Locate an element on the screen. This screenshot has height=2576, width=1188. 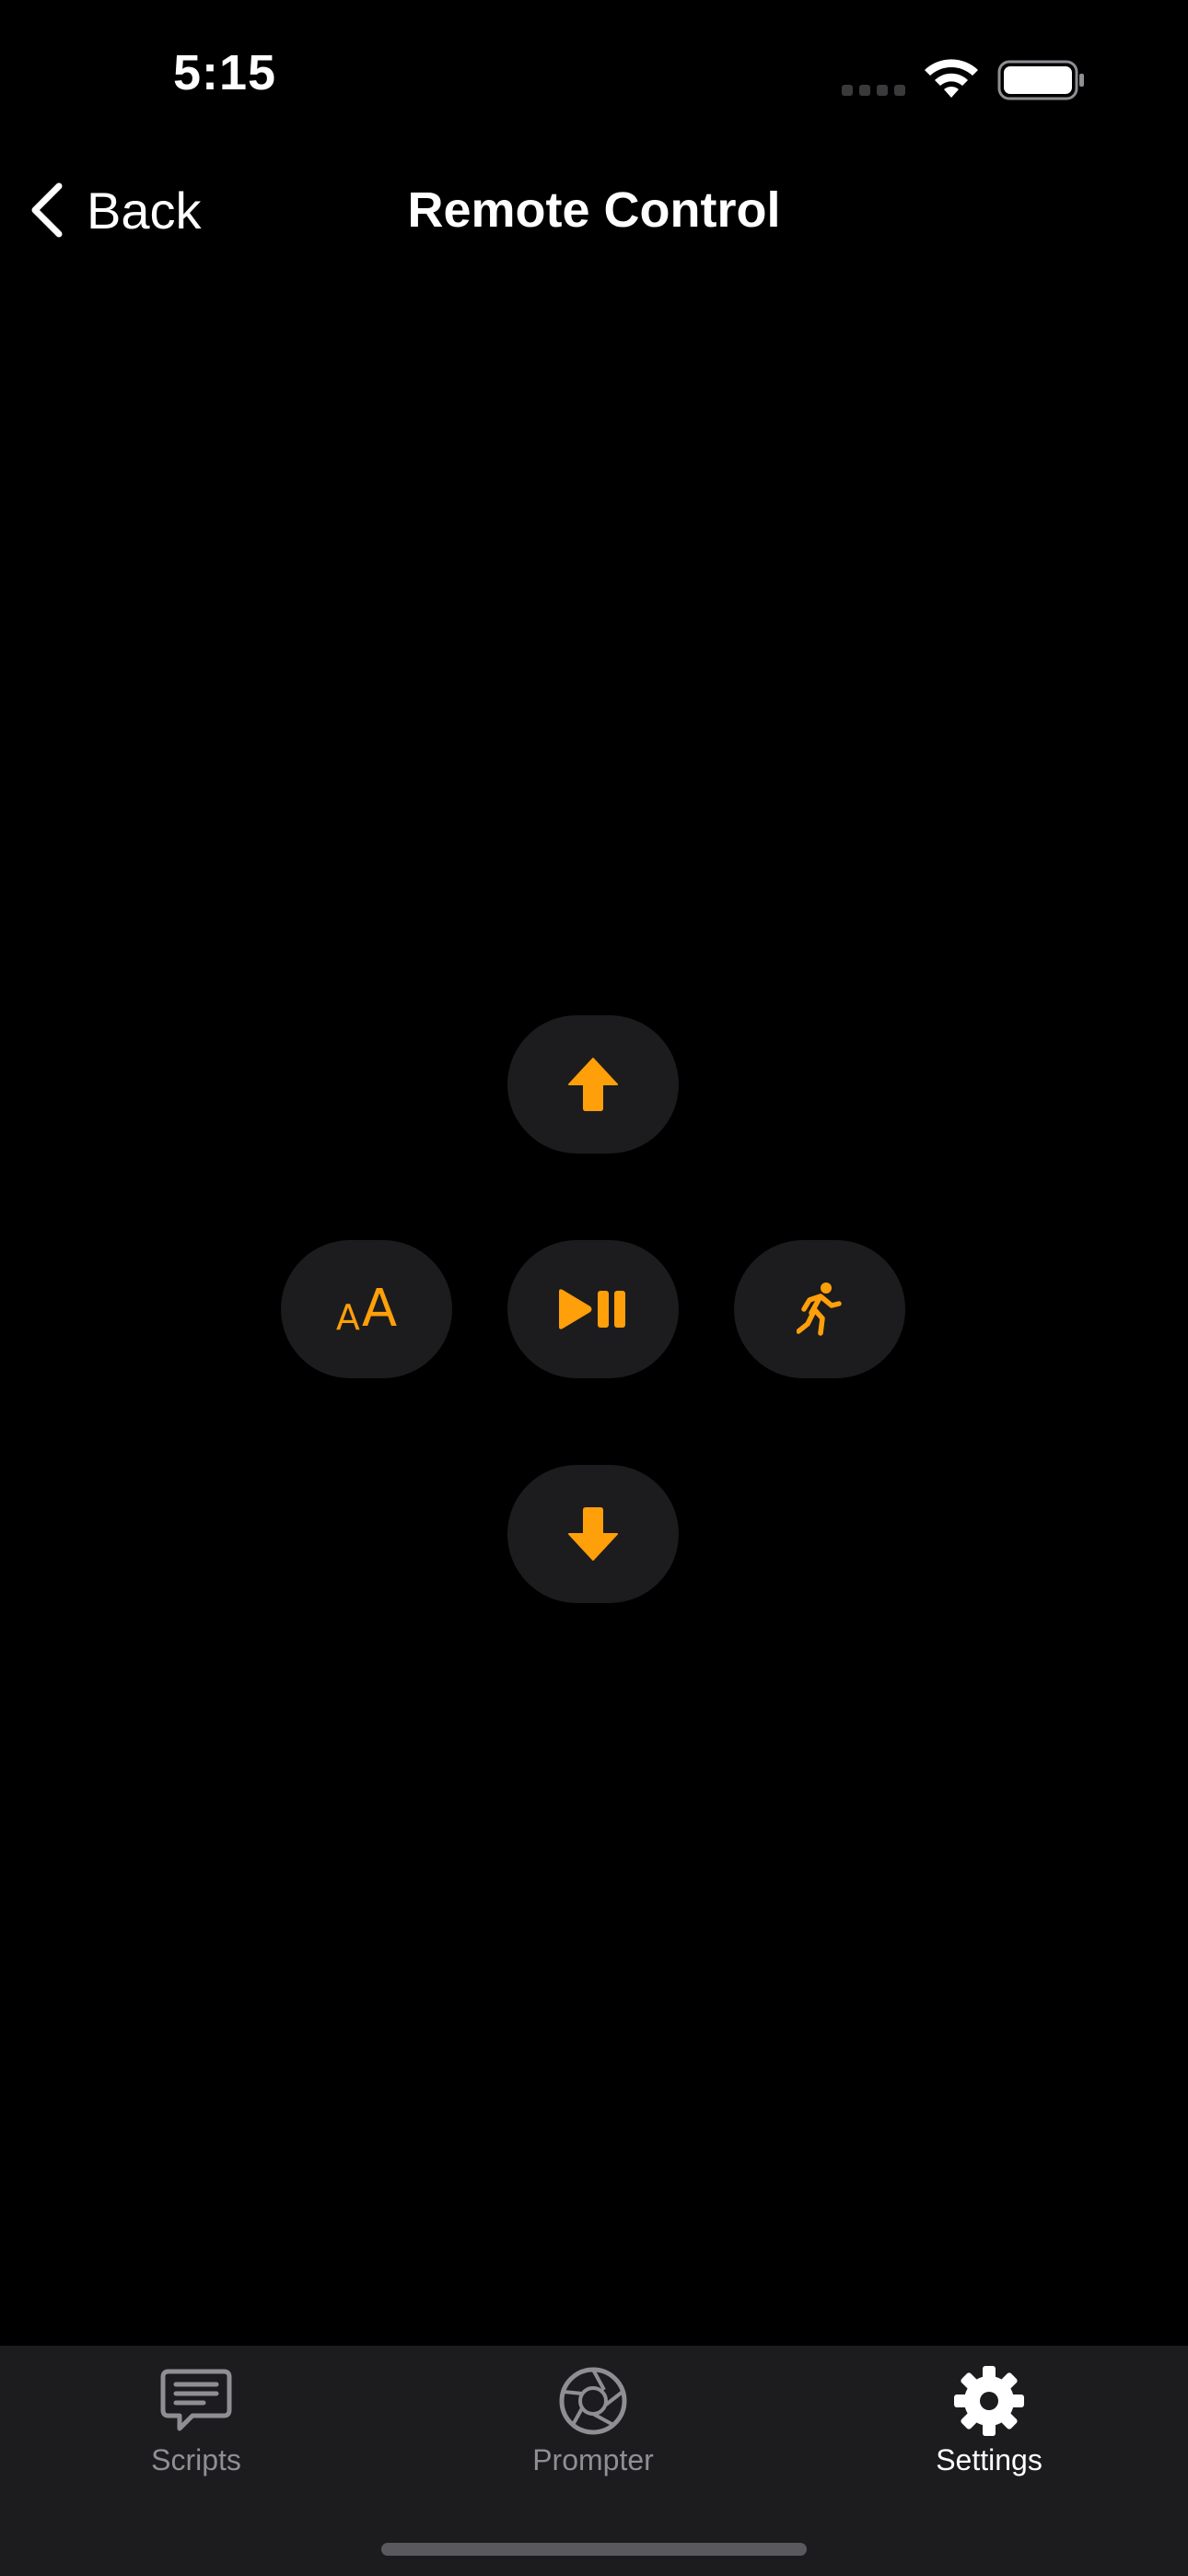
text-size-icon: AA is located at coordinates (366, 1309).